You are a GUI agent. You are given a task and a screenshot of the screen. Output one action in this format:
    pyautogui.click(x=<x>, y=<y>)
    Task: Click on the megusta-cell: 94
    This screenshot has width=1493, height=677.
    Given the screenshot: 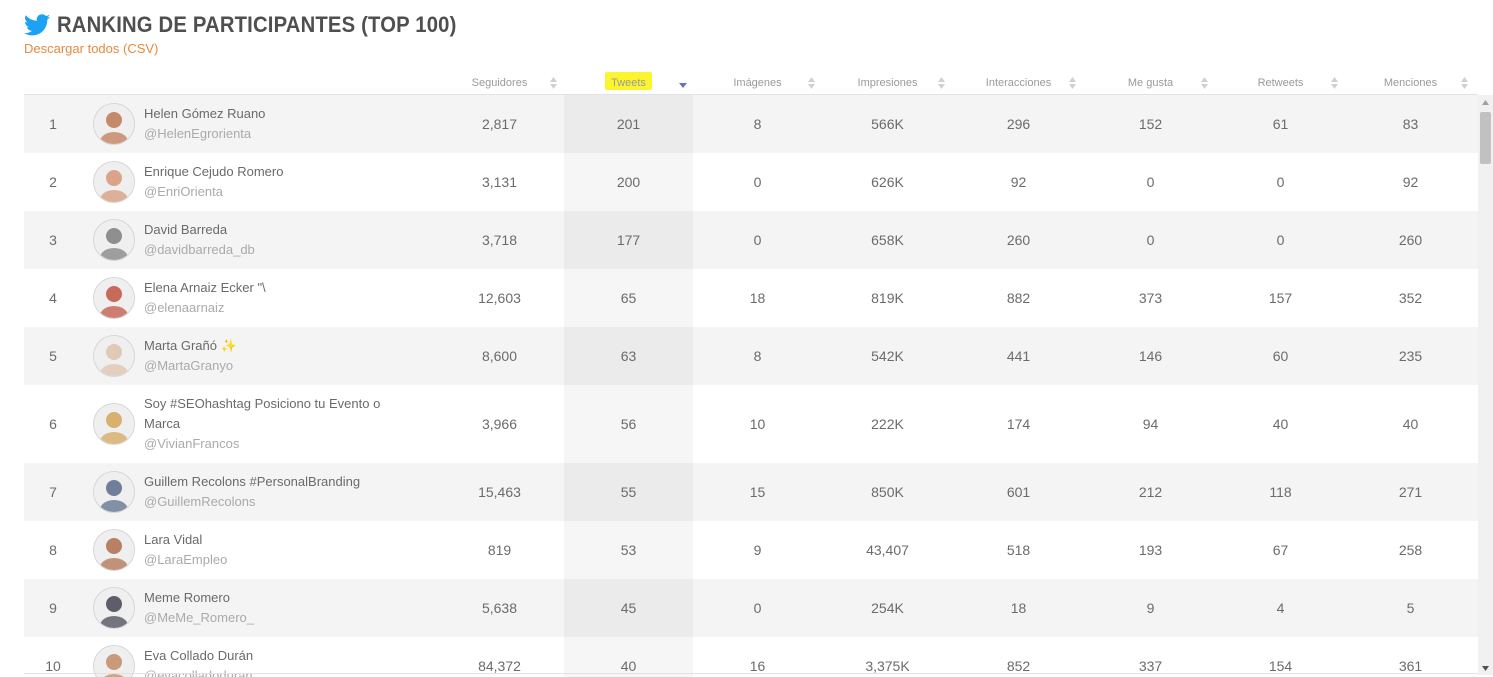 What is the action you would take?
    pyautogui.click(x=1150, y=424)
    